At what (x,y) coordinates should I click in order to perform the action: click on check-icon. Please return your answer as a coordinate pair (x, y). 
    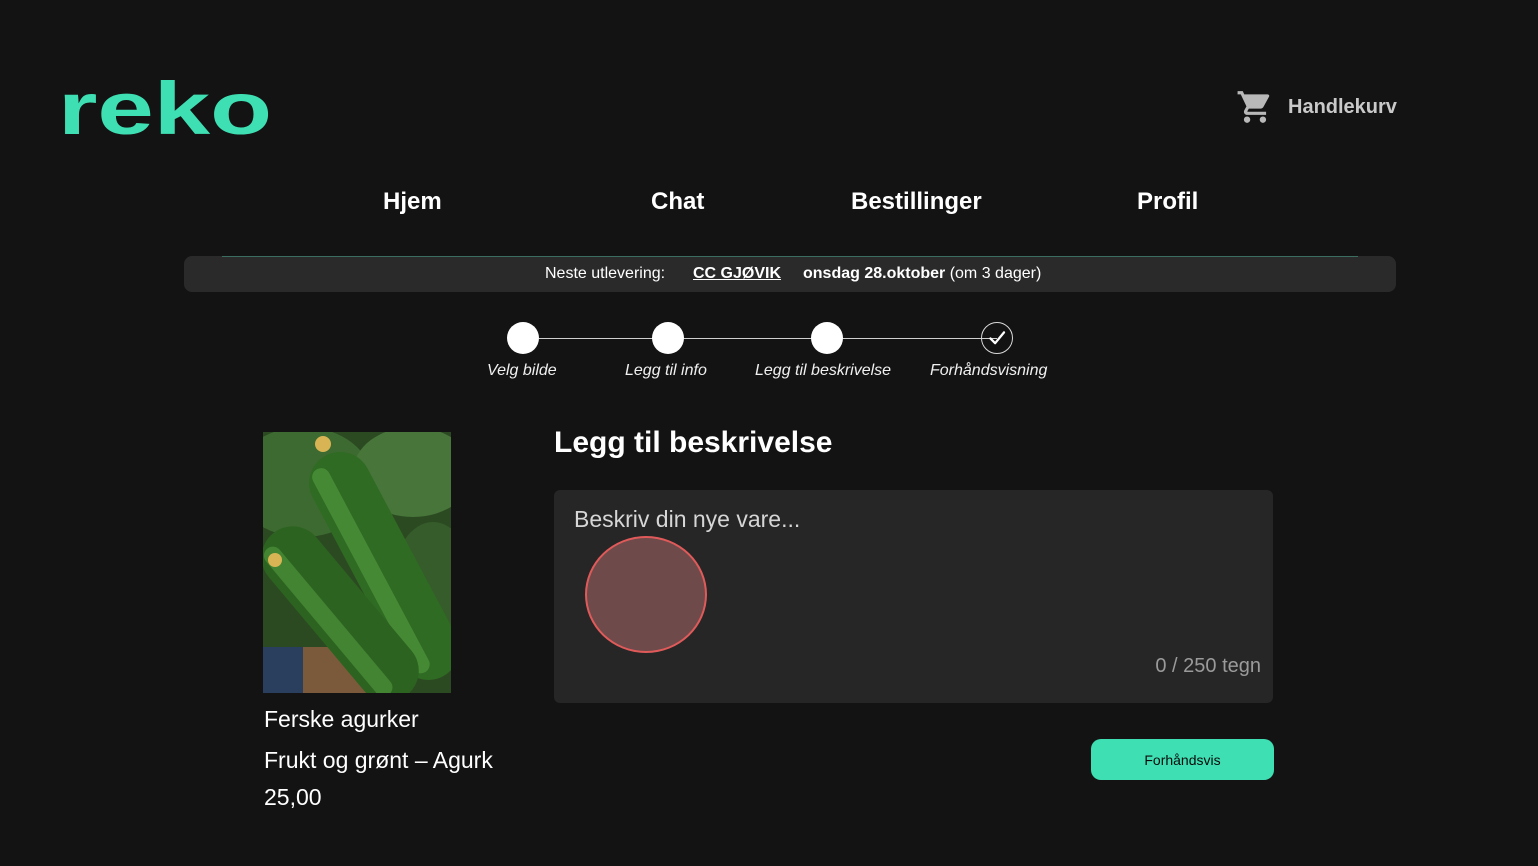
    Looking at the image, I should click on (997, 338).